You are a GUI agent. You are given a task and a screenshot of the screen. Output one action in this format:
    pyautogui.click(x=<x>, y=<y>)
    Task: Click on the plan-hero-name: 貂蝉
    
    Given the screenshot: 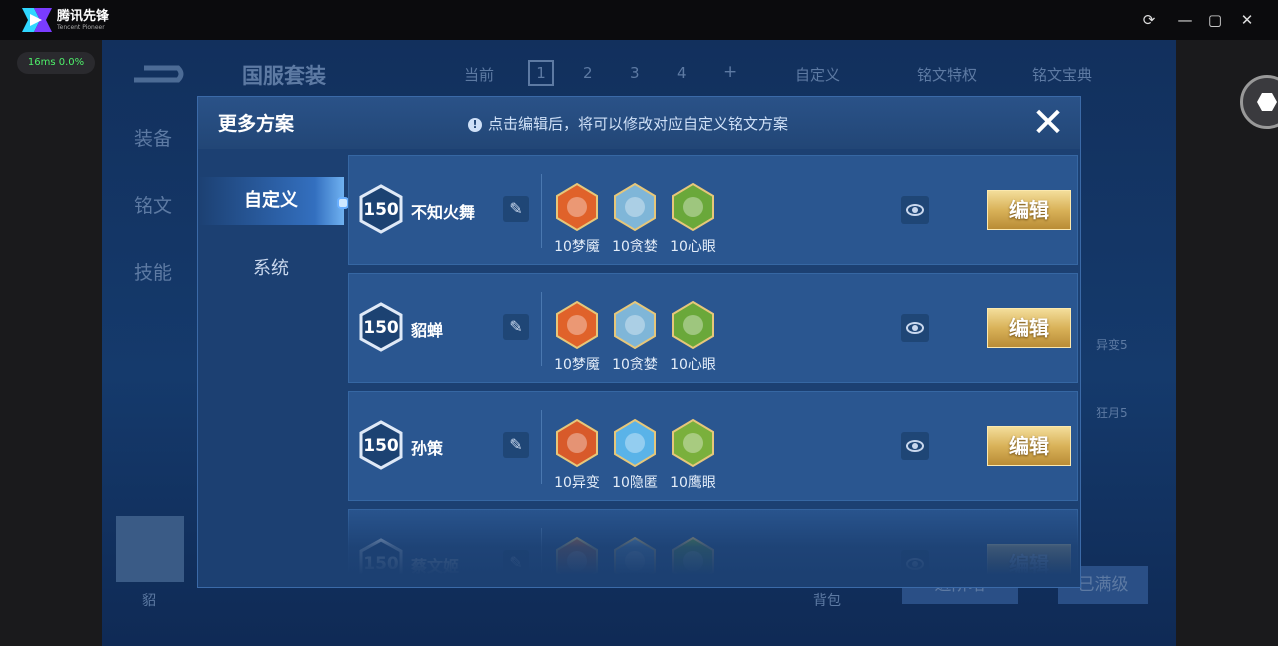 What is the action you would take?
    pyautogui.click(x=427, y=330)
    